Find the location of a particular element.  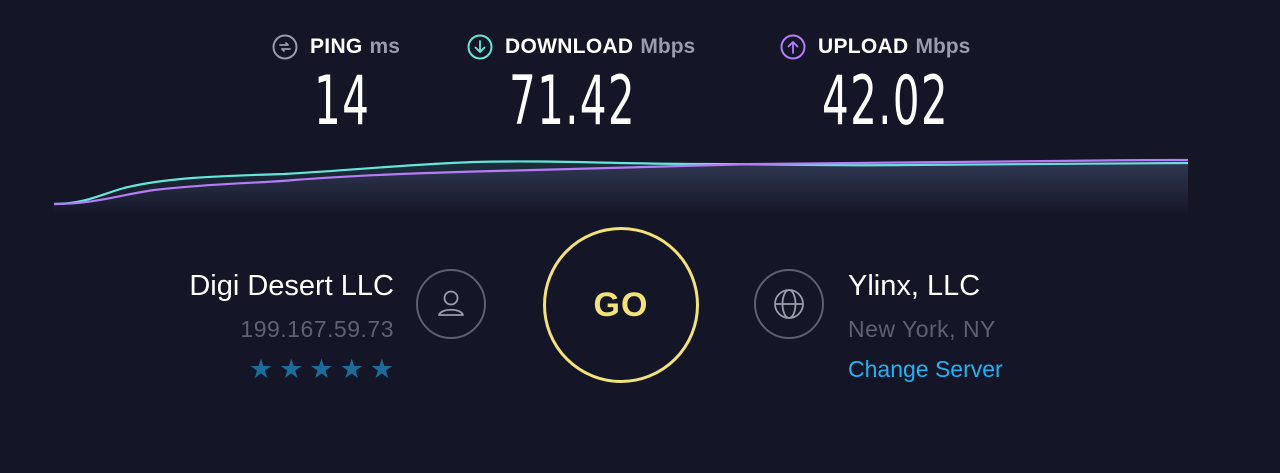

globe-icon is located at coordinates (789, 304).